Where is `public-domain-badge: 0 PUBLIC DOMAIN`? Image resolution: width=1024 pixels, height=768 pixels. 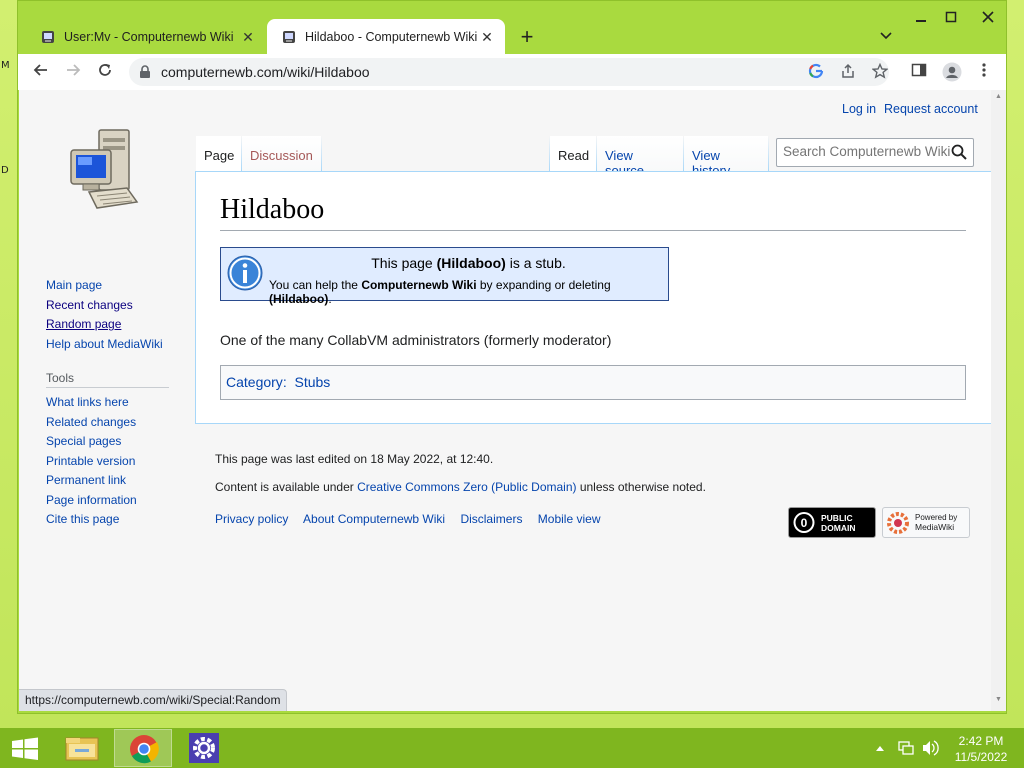 public-domain-badge: 0 PUBLIC DOMAIN is located at coordinates (832, 522).